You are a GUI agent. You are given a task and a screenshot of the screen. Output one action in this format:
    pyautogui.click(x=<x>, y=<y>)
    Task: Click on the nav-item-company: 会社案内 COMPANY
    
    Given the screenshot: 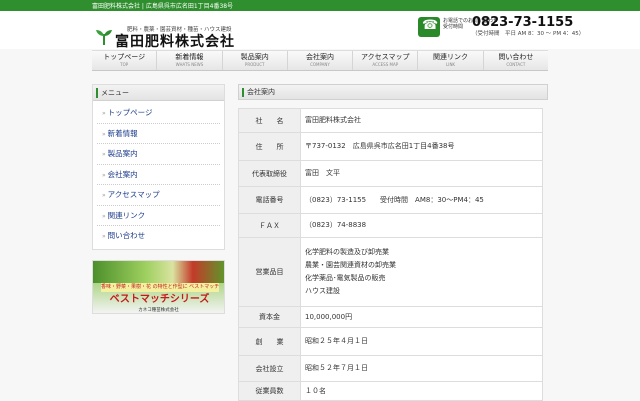 What is the action you would take?
    pyautogui.click(x=321, y=60)
    